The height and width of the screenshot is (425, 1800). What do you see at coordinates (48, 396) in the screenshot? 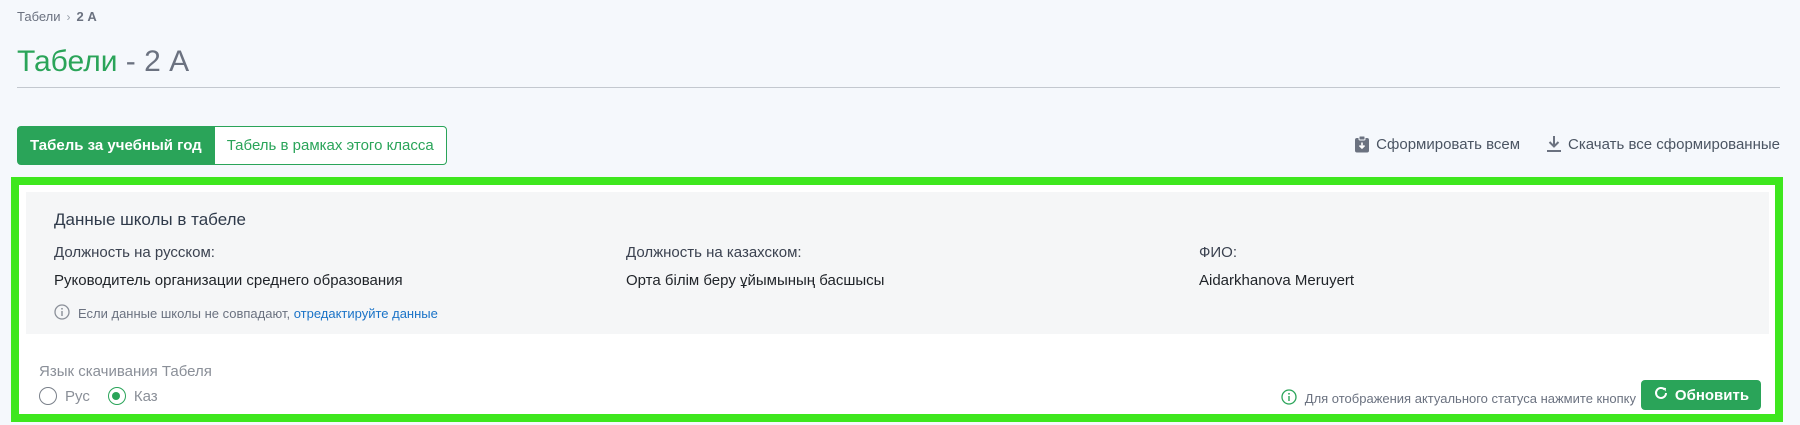
I see `radio-circle-ru` at bounding box center [48, 396].